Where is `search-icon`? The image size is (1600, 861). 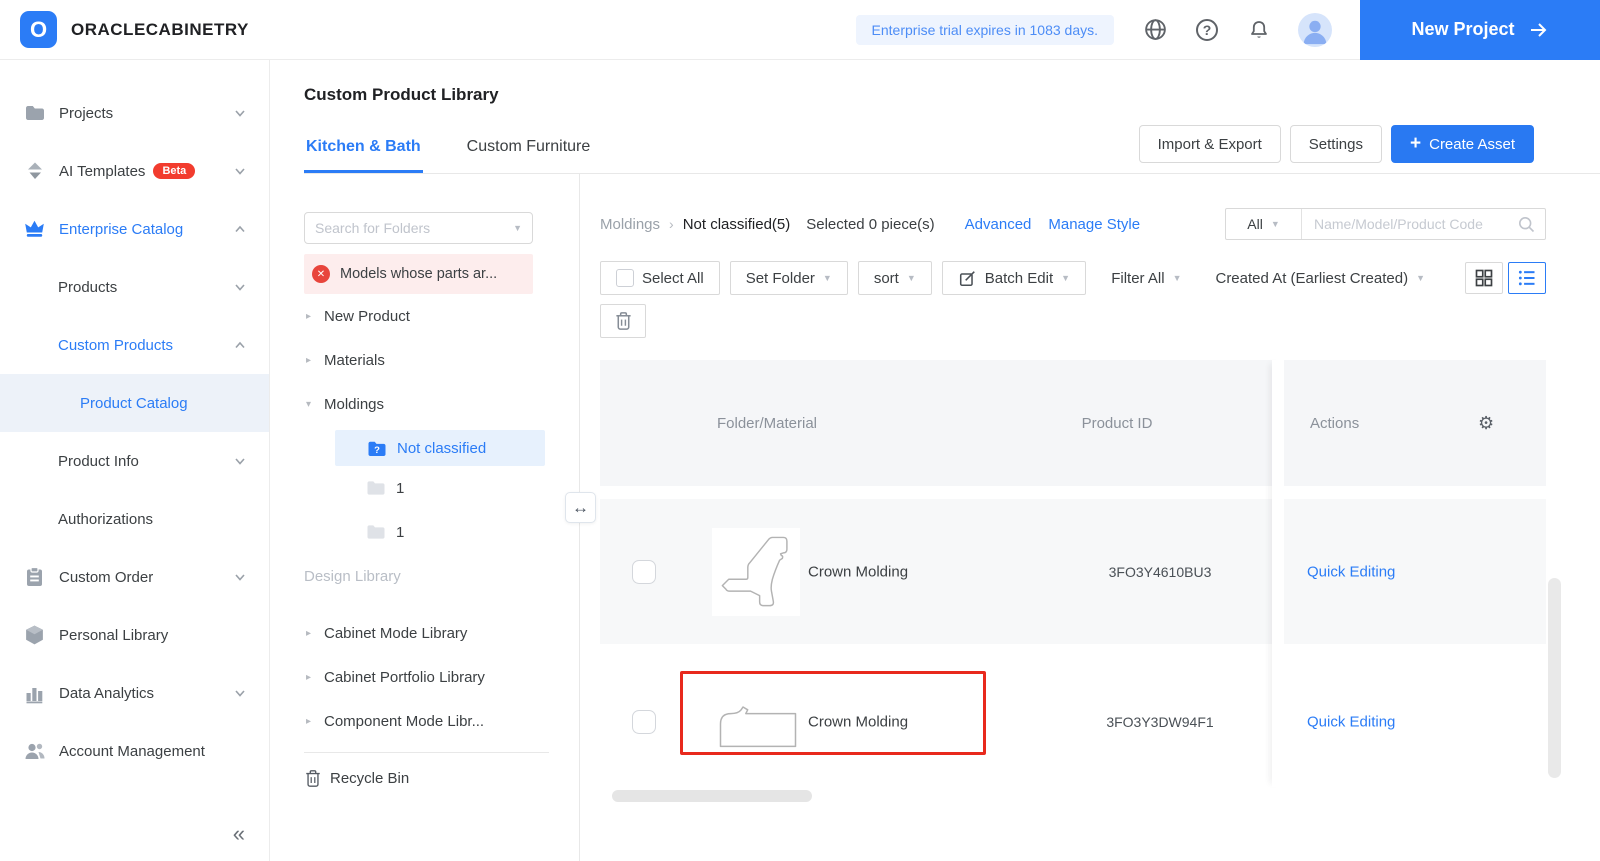 search-icon is located at coordinates (1526, 224).